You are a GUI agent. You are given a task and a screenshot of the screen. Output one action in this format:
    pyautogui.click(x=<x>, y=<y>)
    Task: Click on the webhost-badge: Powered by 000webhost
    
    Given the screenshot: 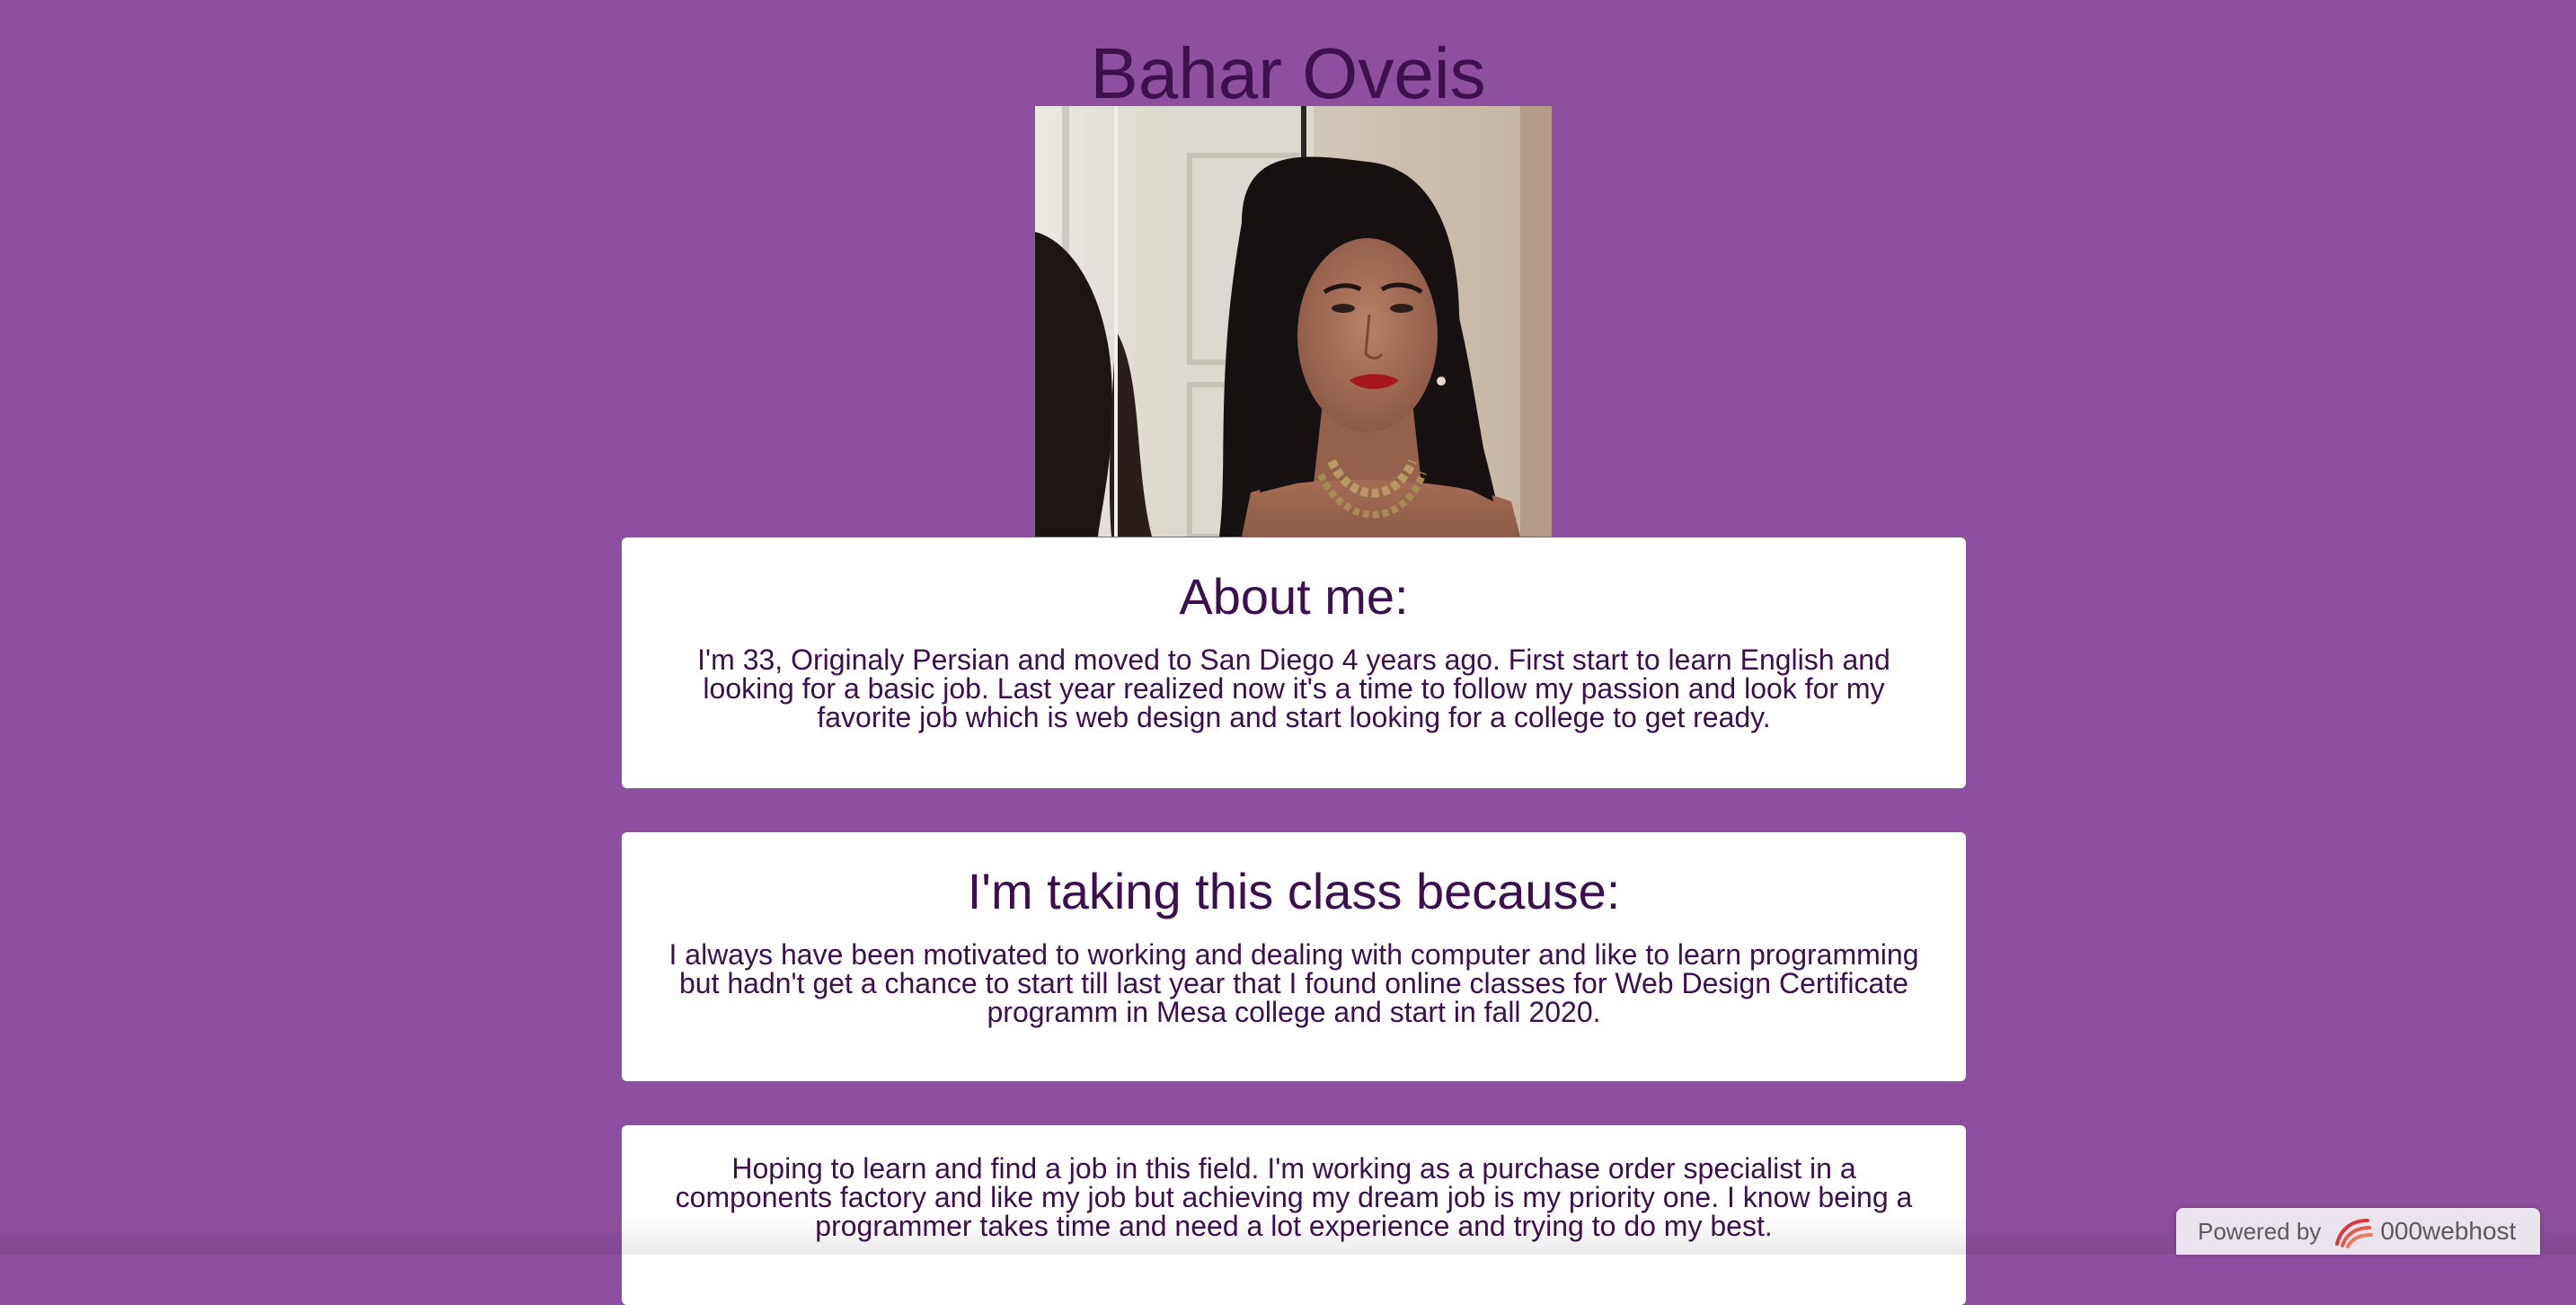 What is the action you would take?
    pyautogui.click(x=2358, y=1231)
    